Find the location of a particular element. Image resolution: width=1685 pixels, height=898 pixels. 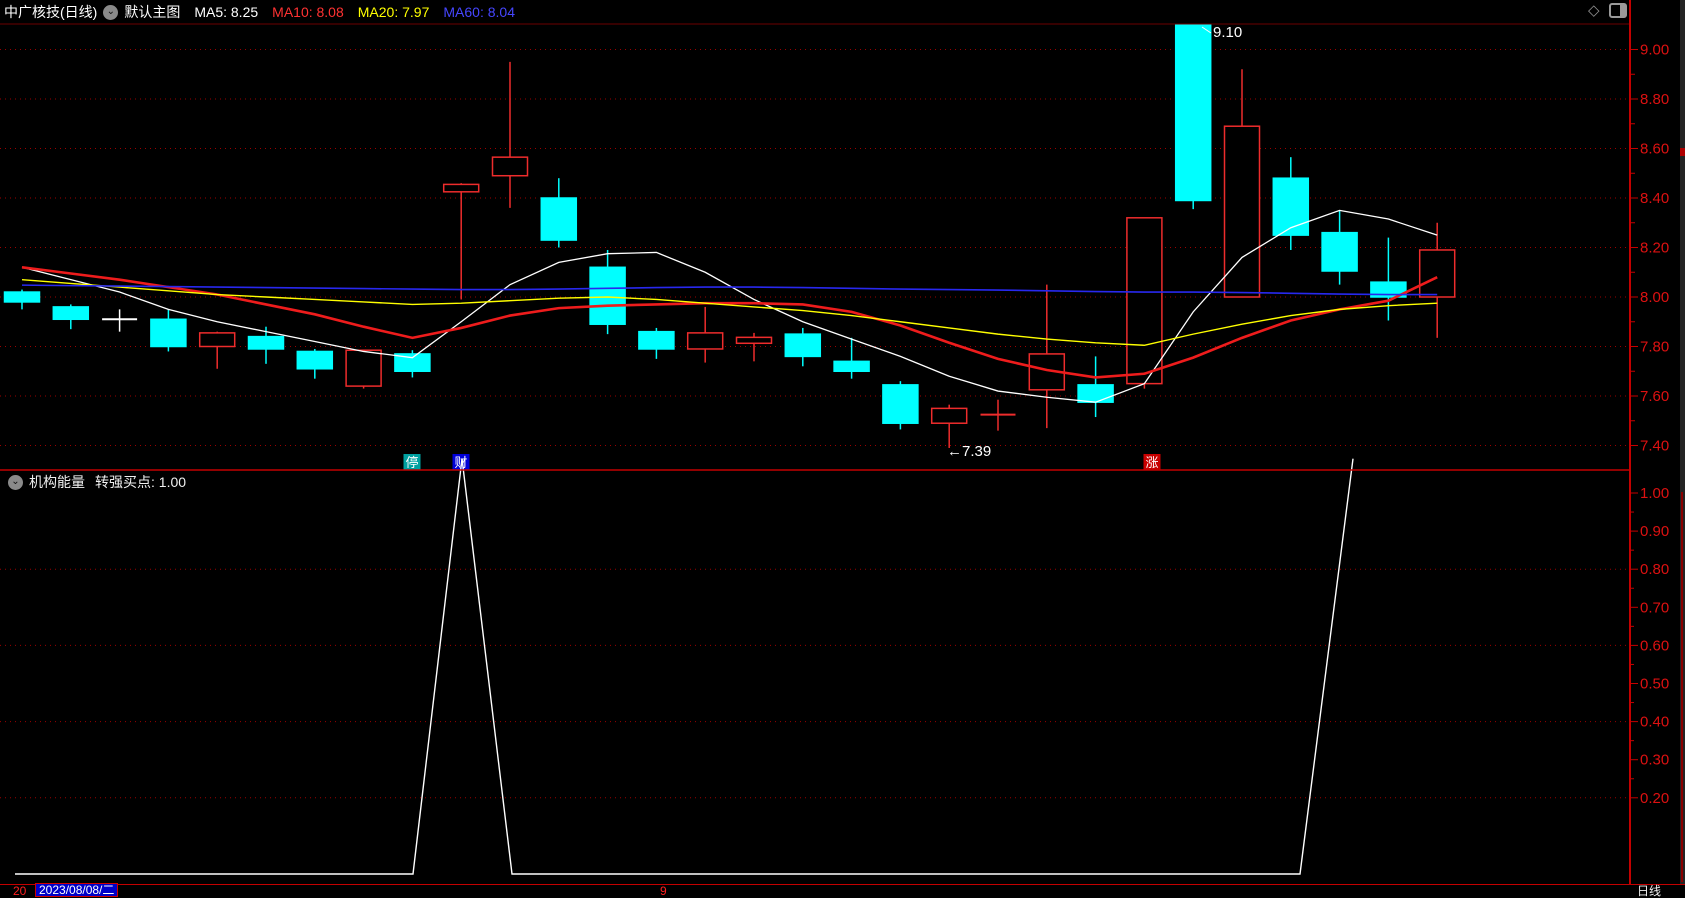

svg-text: 7.60 is located at coordinates (1654, 396).